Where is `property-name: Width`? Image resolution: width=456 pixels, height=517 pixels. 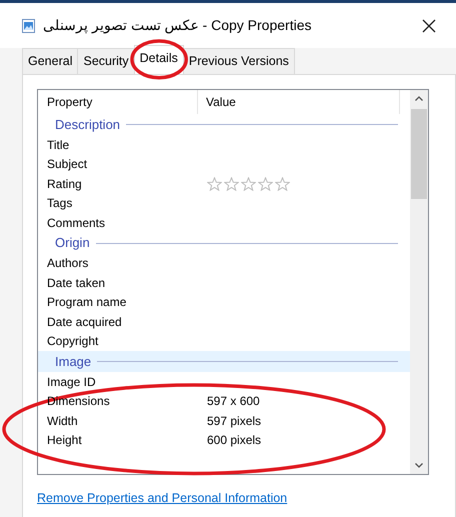 property-name: Width is located at coordinates (63, 421).